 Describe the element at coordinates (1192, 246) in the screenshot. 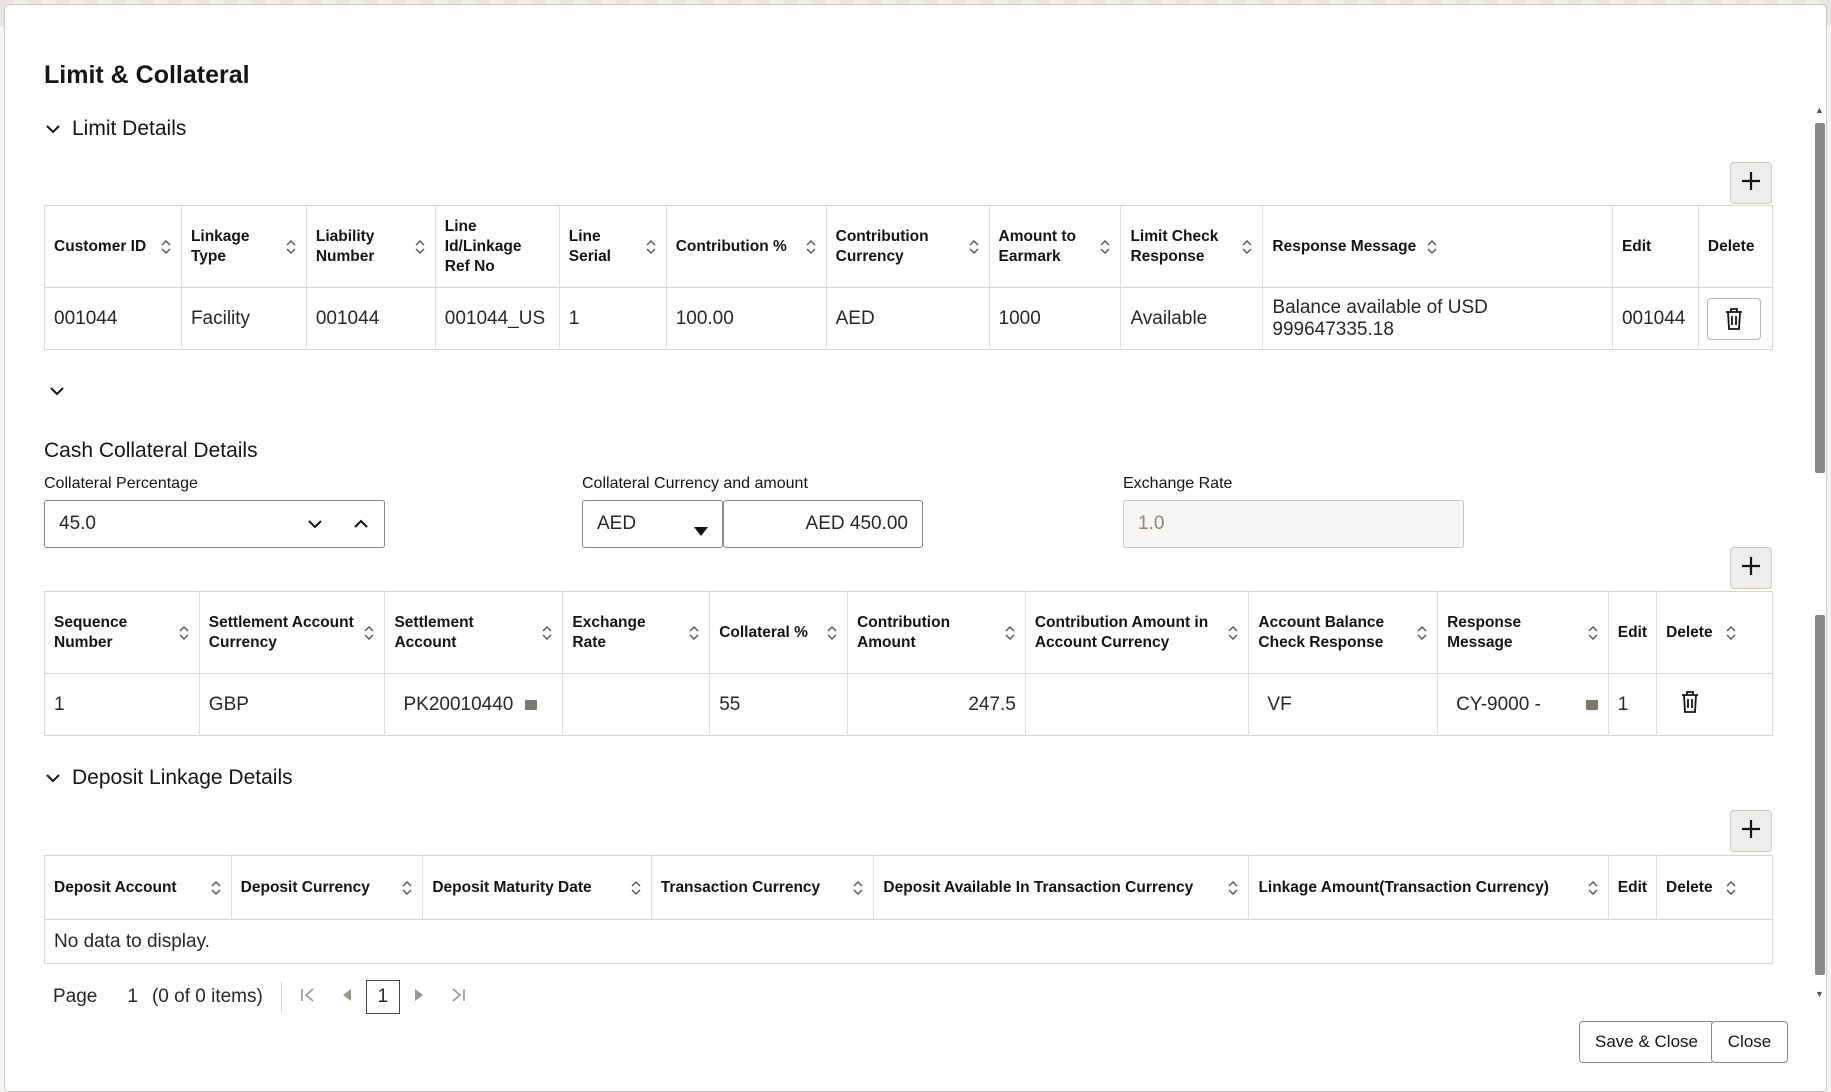

I see `col-limit-check-response: Limit Check Response` at that location.